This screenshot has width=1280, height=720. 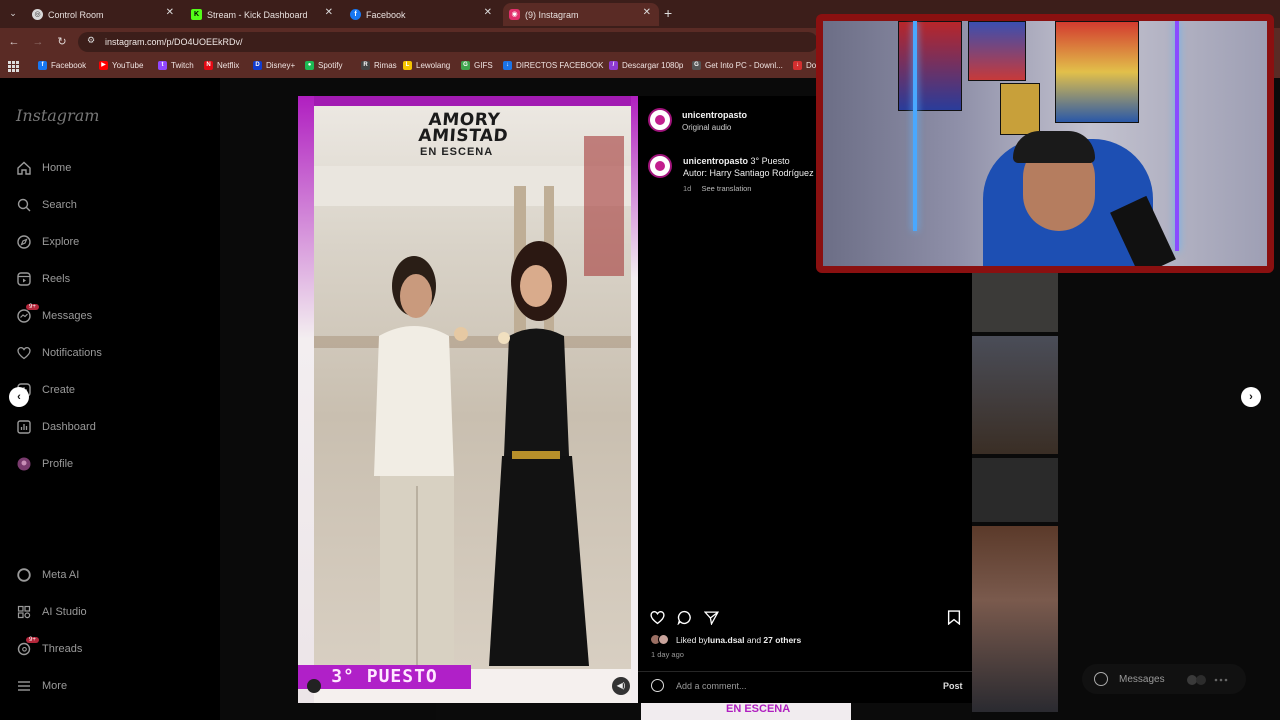 I want to click on bookmark-favicon-icon: ●, so click(x=309, y=65).